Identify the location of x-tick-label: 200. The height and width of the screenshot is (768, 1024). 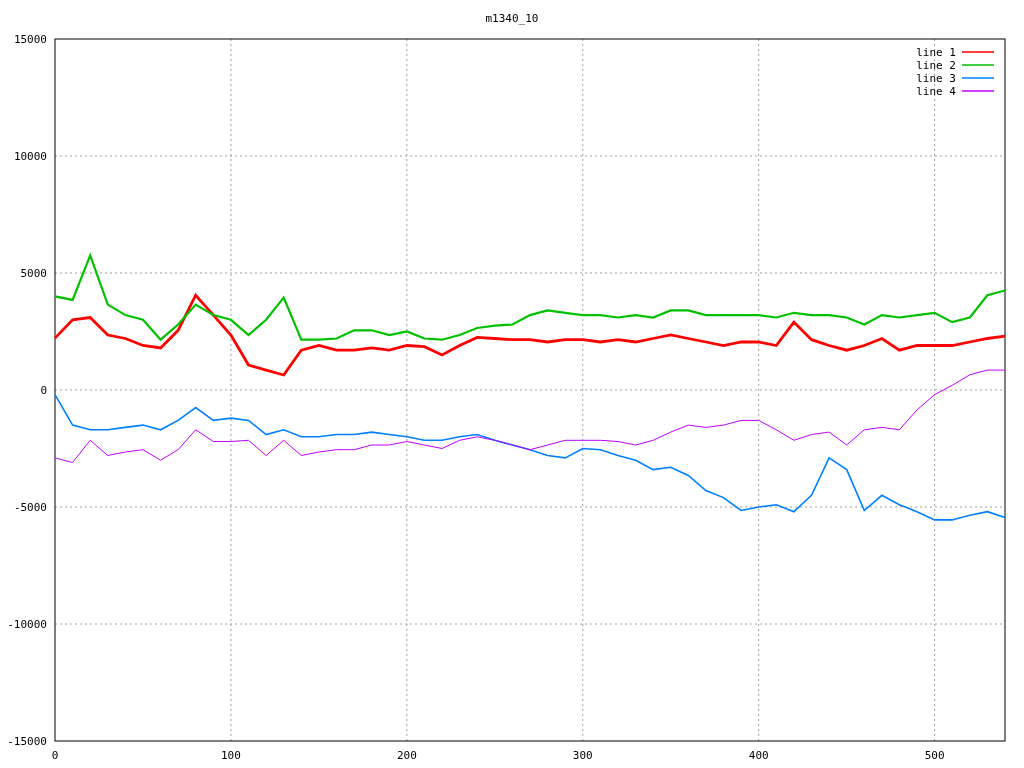
(406, 755).